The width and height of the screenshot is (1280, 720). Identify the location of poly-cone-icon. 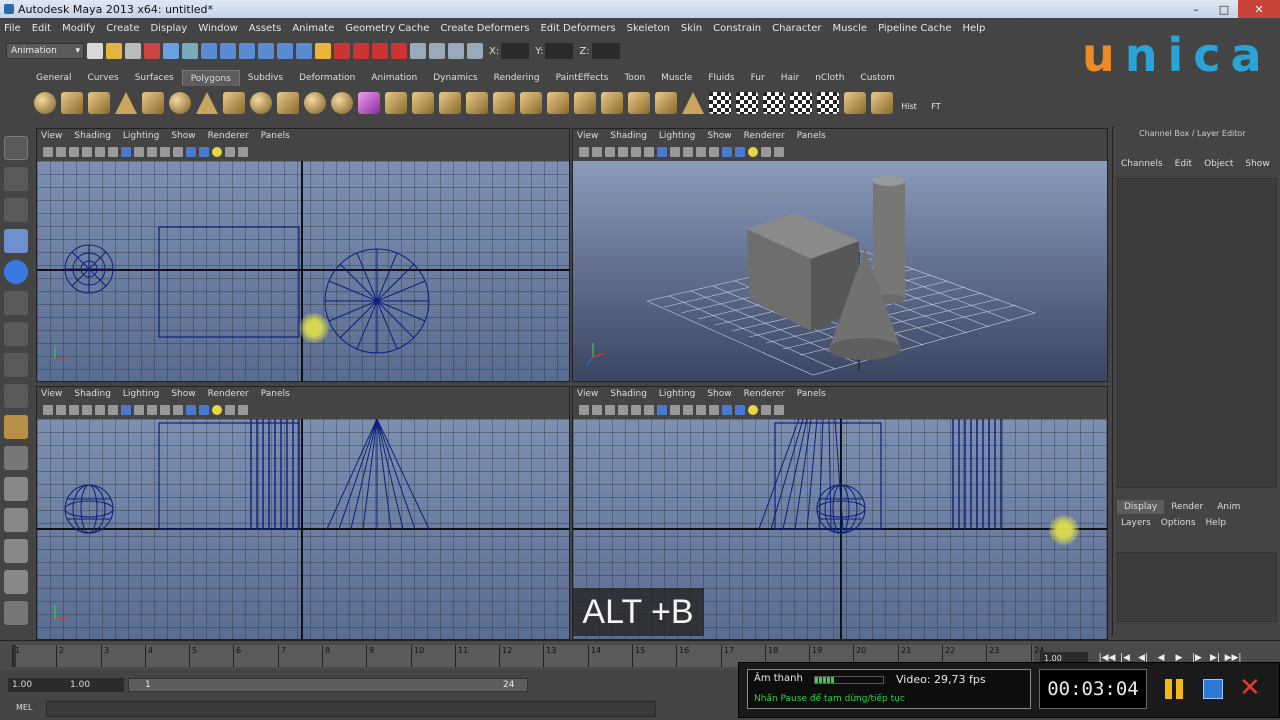
(126, 103).